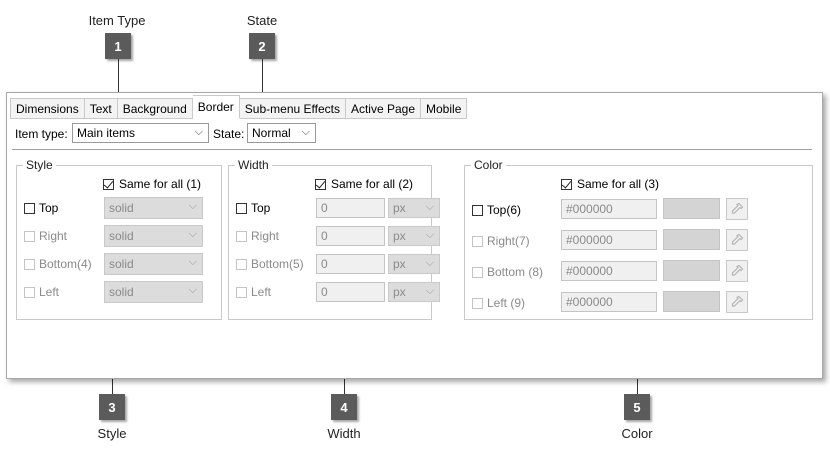  What do you see at coordinates (637, 433) in the screenshot?
I see `callout-title-color: Color` at bounding box center [637, 433].